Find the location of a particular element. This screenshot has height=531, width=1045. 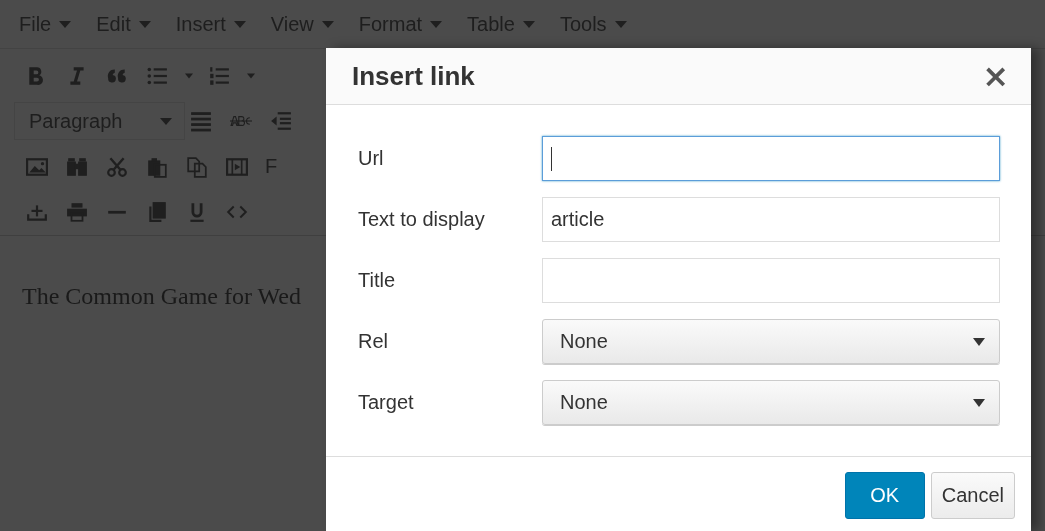

outdent-icon is located at coordinates (280, 121).